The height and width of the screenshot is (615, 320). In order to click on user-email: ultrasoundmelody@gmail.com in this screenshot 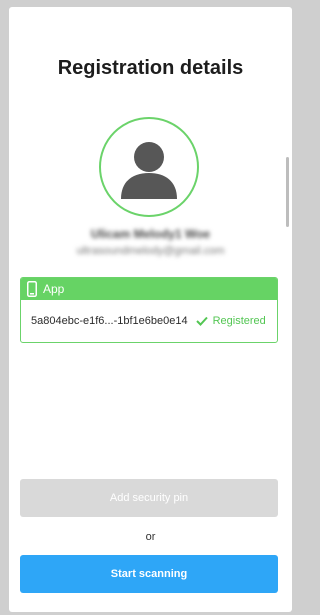, I will do `click(150, 251)`.